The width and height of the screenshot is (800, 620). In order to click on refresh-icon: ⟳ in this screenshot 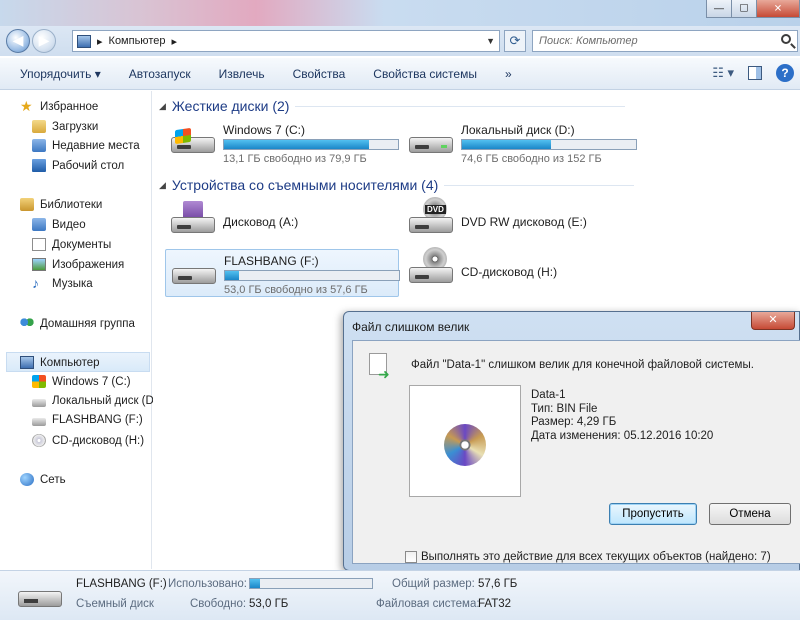, I will do `click(515, 40)`.